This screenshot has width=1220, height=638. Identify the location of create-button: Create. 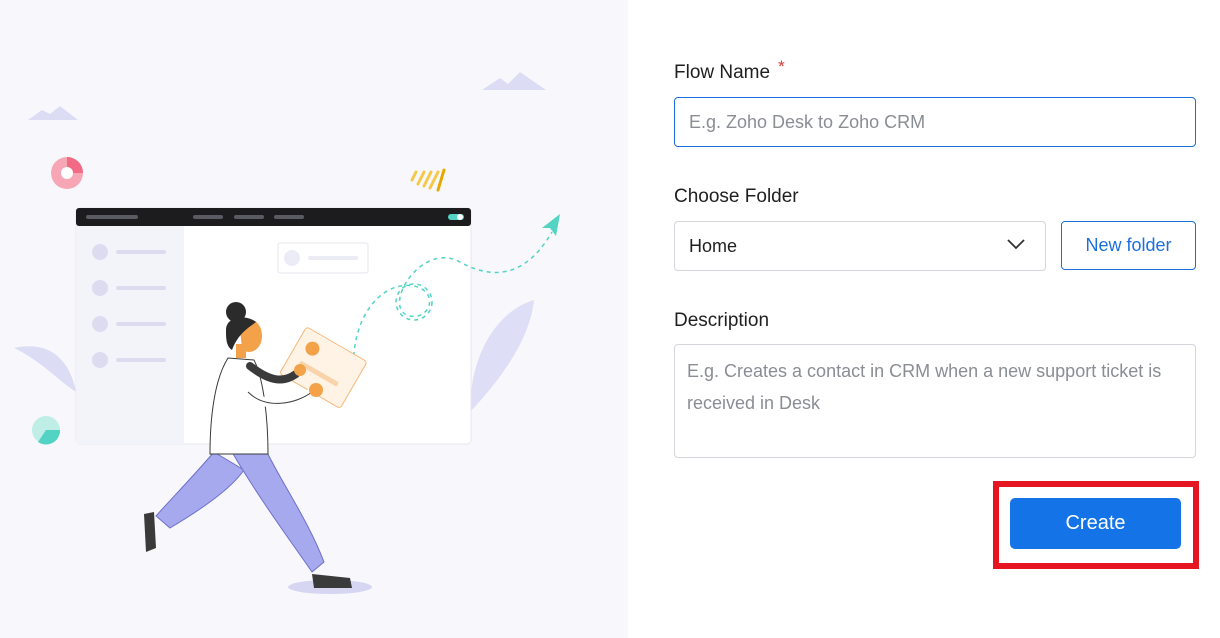
(1095, 523).